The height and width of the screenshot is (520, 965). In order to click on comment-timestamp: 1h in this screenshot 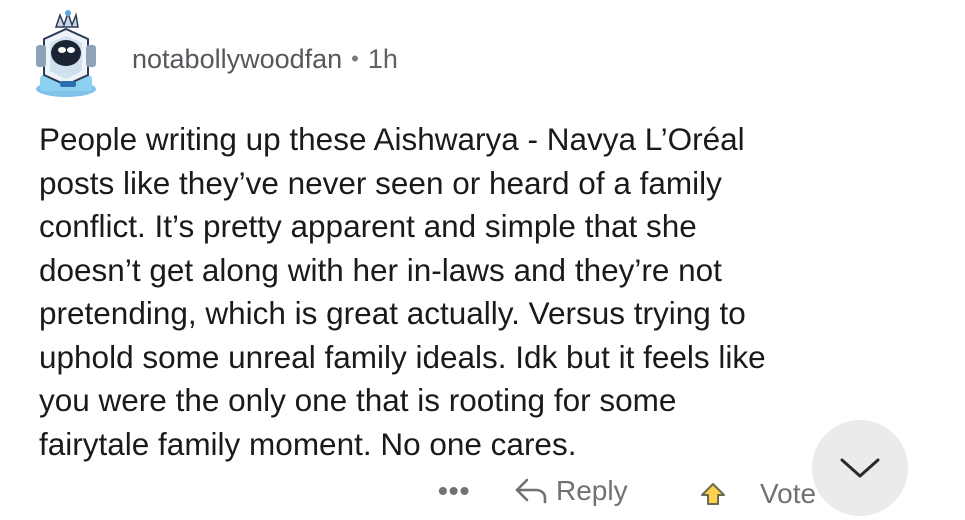, I will do `click(382, 58)`.